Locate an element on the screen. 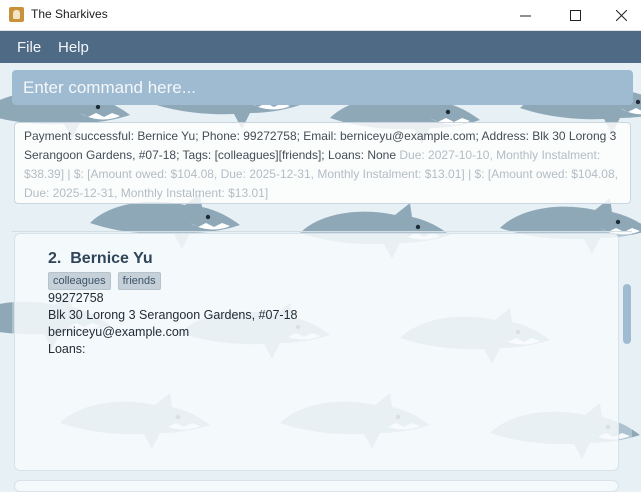  tag-list: colleagues friends is located at coordinates (104, 281).